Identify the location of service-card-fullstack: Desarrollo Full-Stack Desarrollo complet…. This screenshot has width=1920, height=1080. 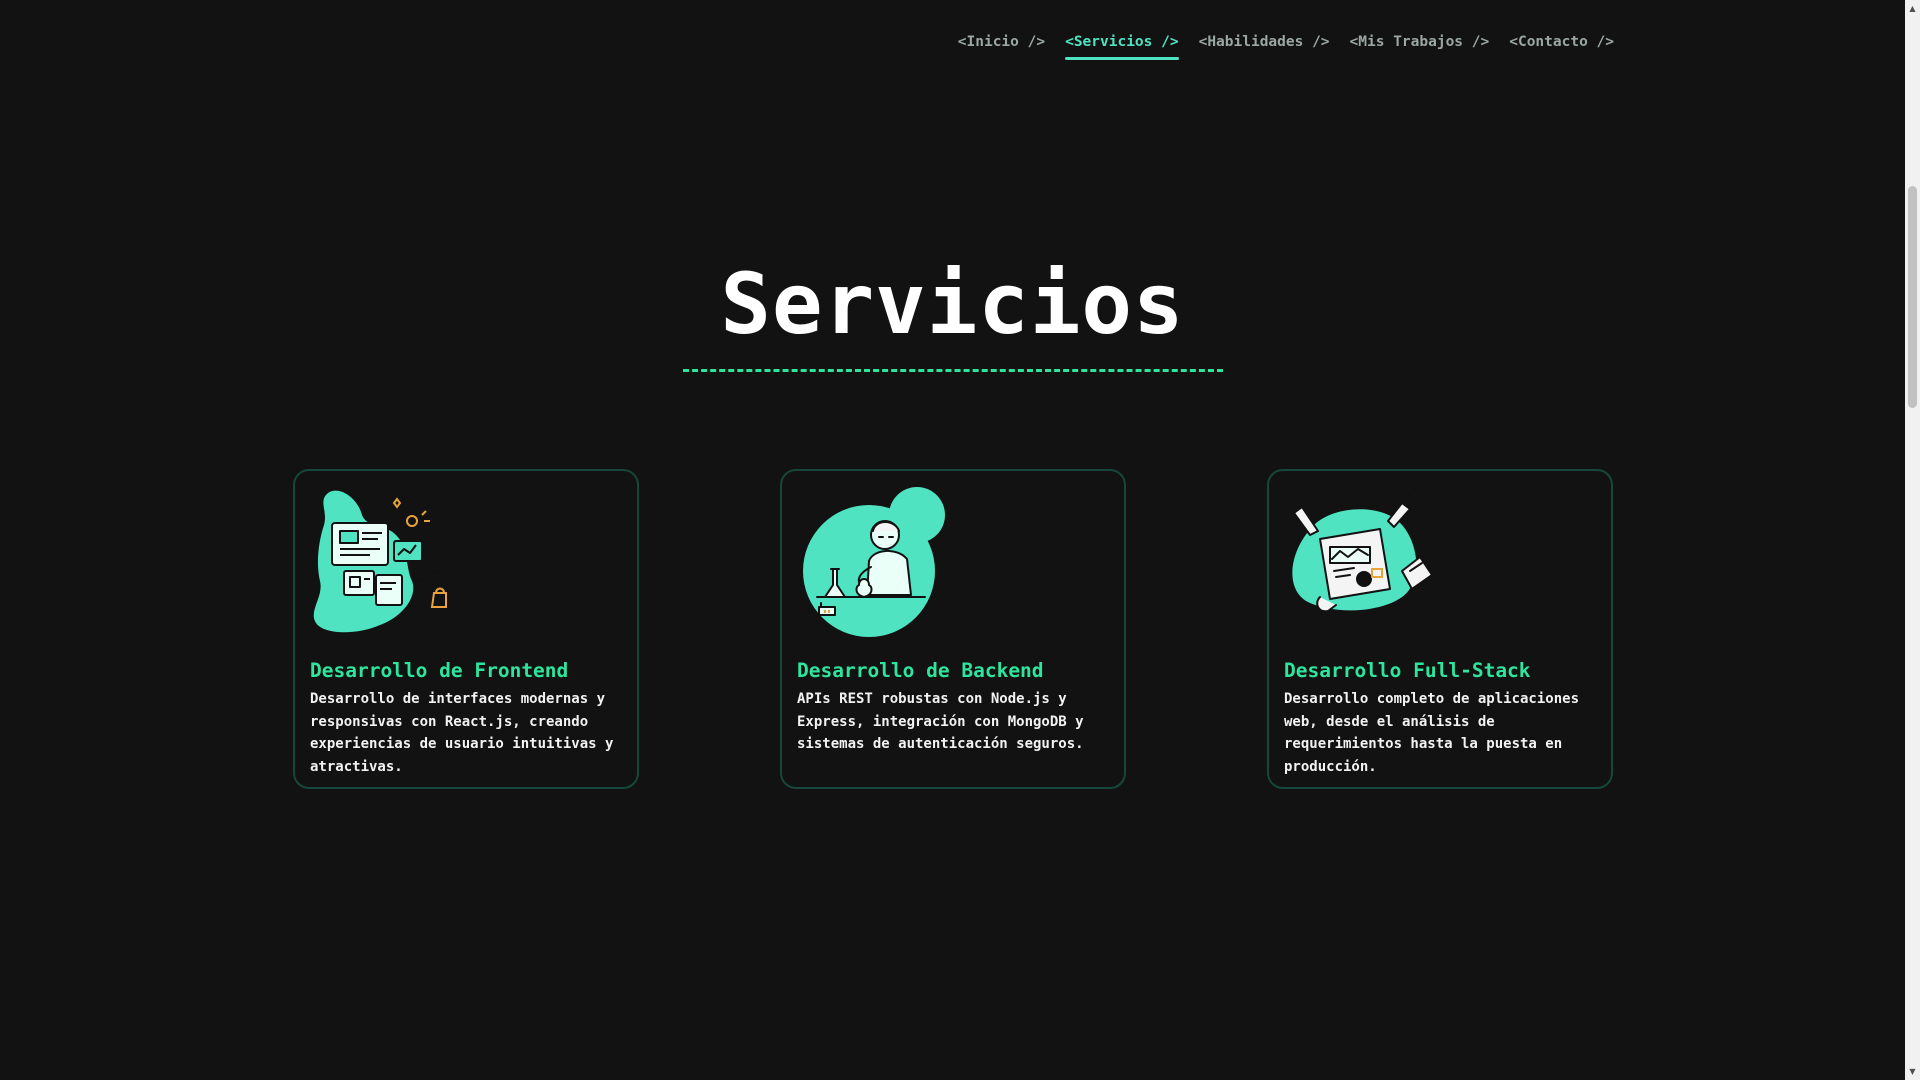
(1440, 629).